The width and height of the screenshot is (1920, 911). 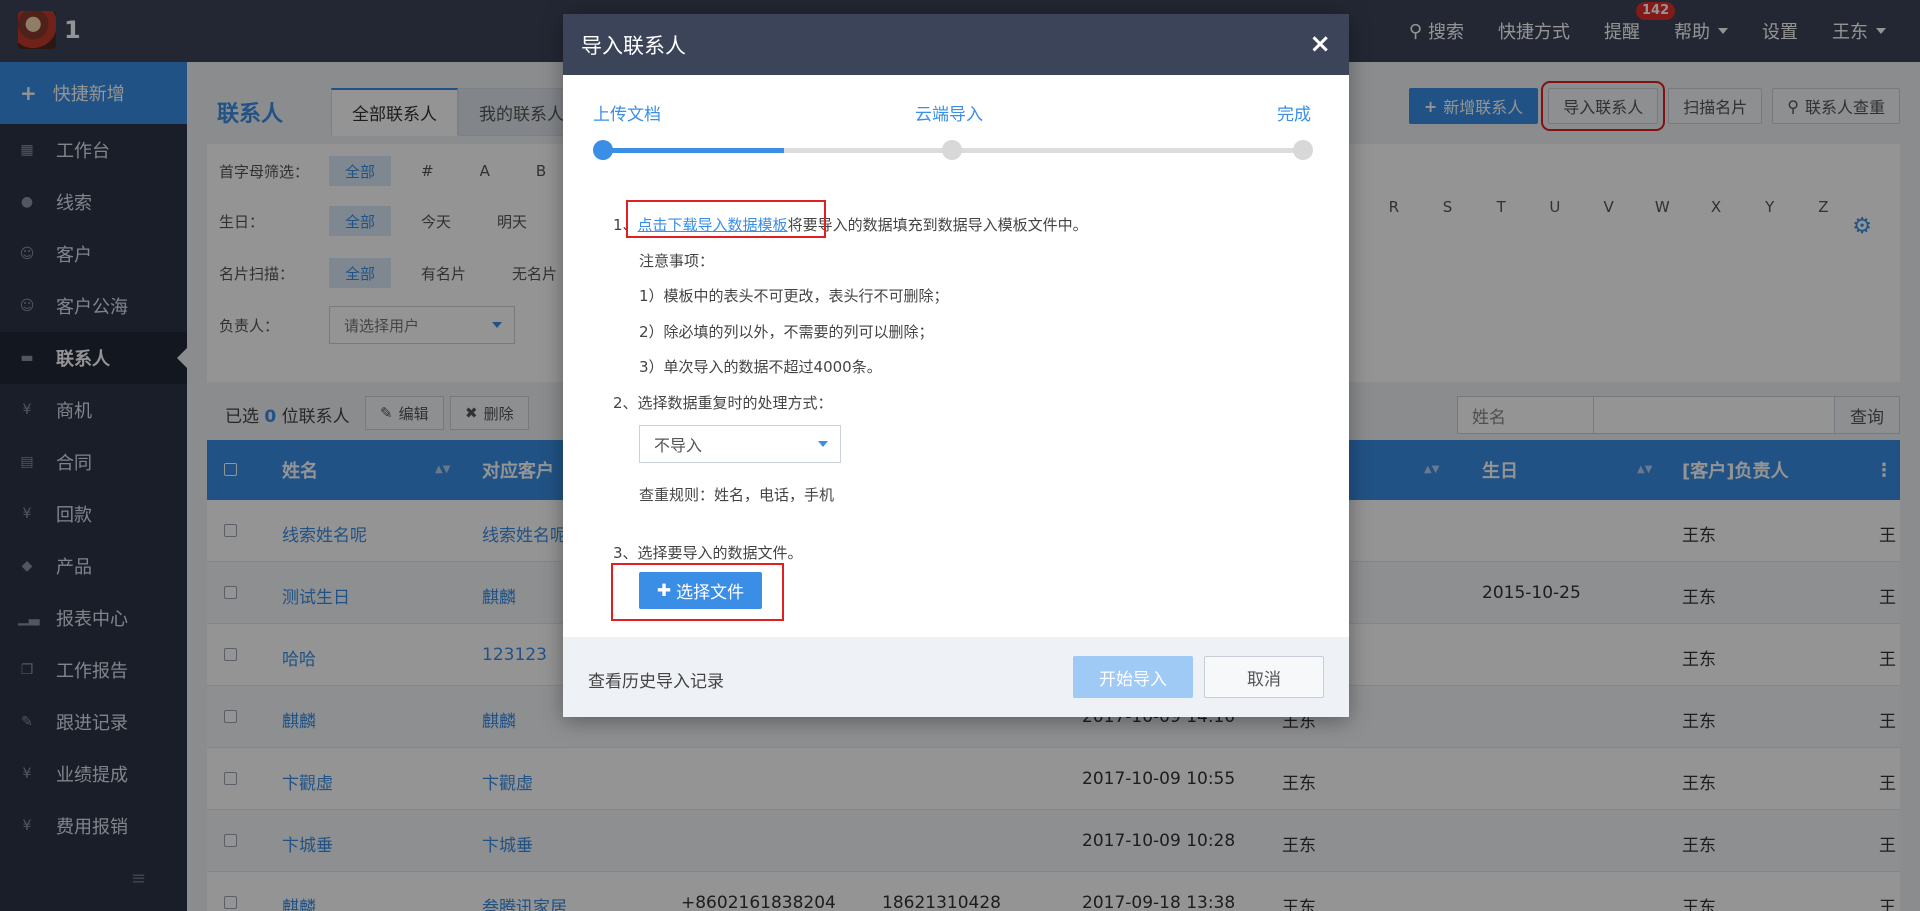 I want to click on step-cloud-label: 云端导入, so click(x=949, y=115).